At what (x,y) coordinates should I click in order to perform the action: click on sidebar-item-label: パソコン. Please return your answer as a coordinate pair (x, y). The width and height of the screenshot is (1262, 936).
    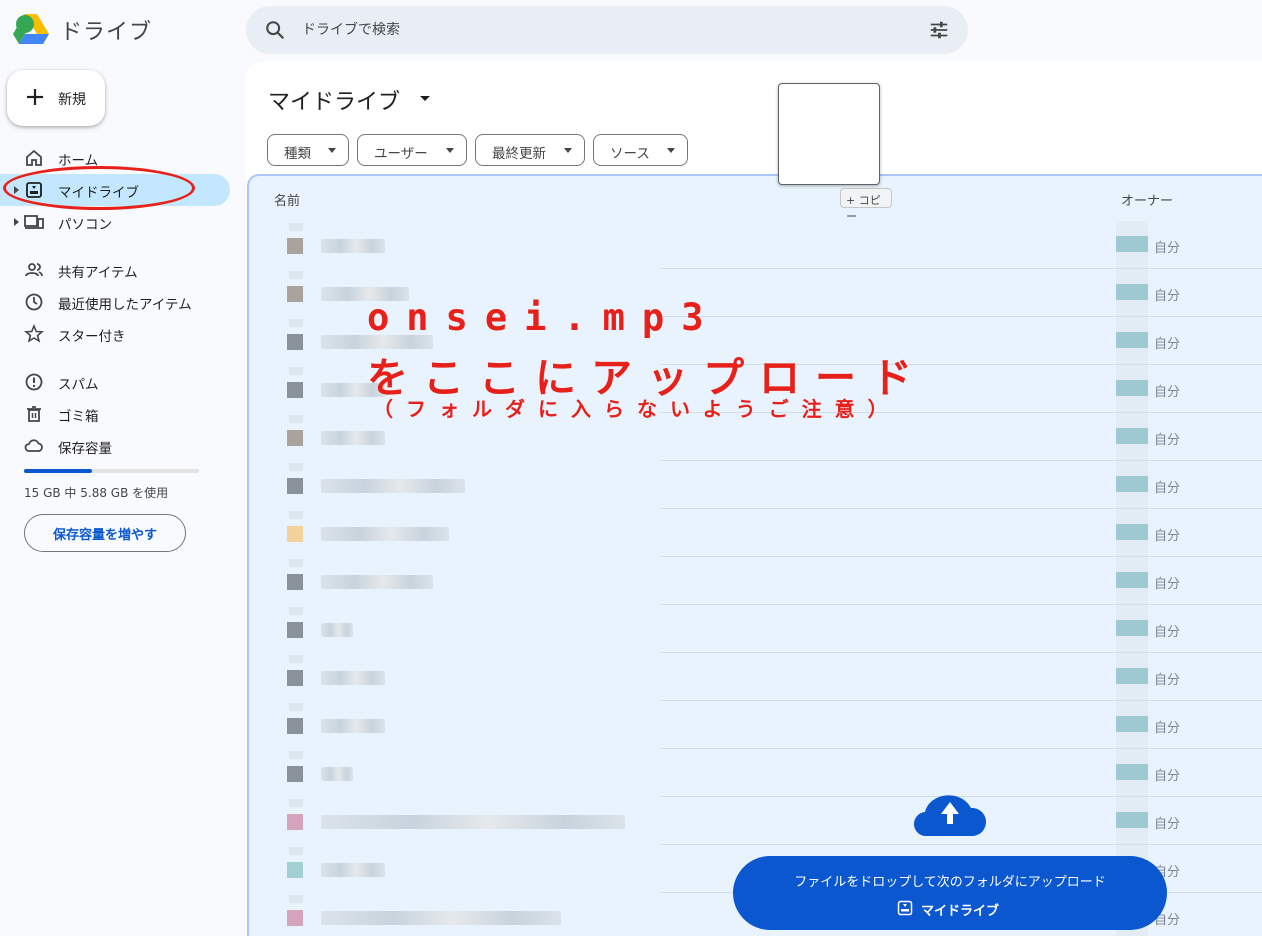
    Looking at the image, I should click on (85, 225).